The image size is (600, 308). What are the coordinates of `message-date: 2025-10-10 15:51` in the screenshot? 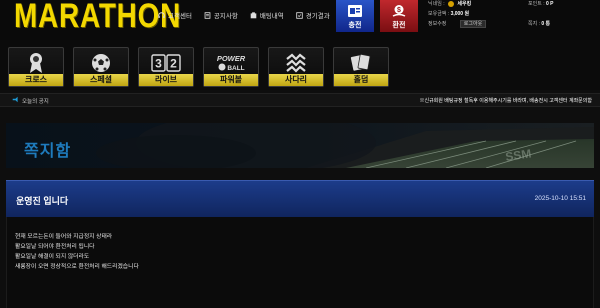 It's located at (560, 198).